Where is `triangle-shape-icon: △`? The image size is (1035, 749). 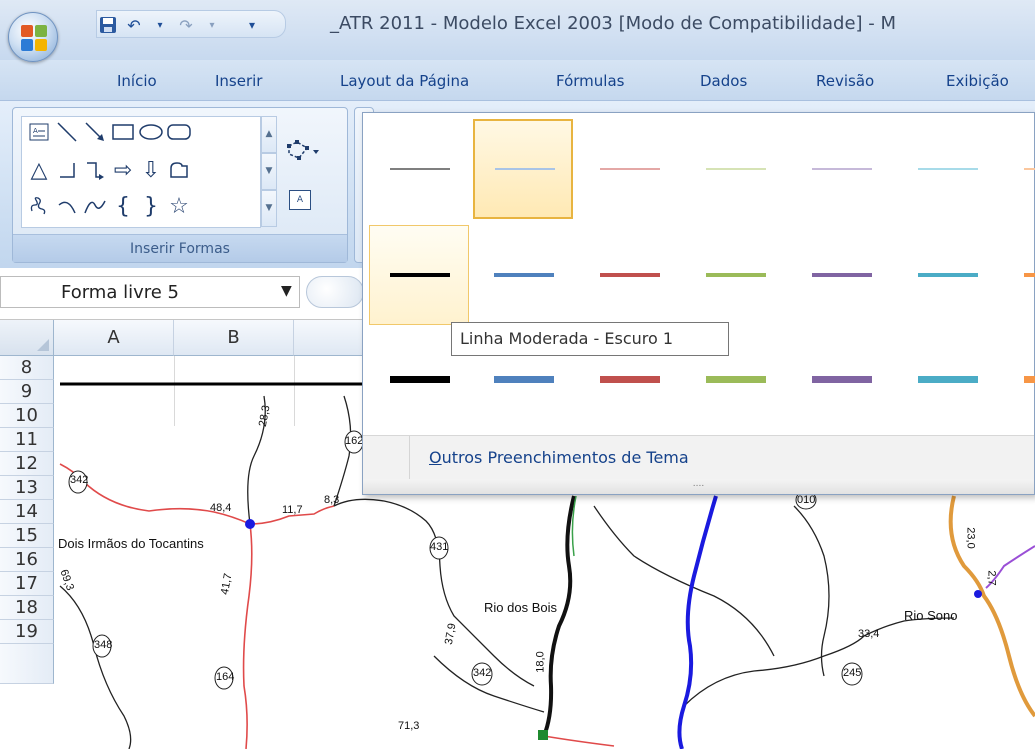
triangle-shape-icon: △ is located at coordinates (39, 170).